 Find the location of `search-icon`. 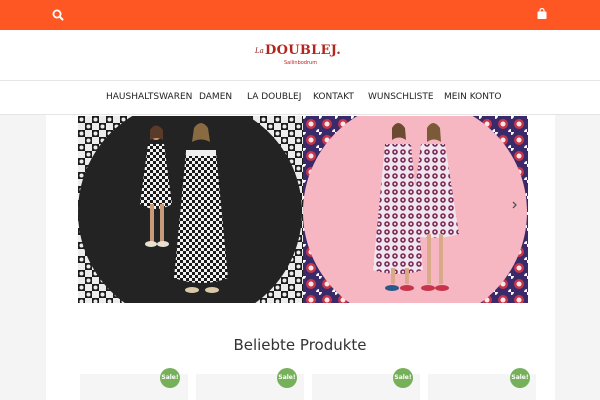

search-icon is located at coordinates (58, 15).